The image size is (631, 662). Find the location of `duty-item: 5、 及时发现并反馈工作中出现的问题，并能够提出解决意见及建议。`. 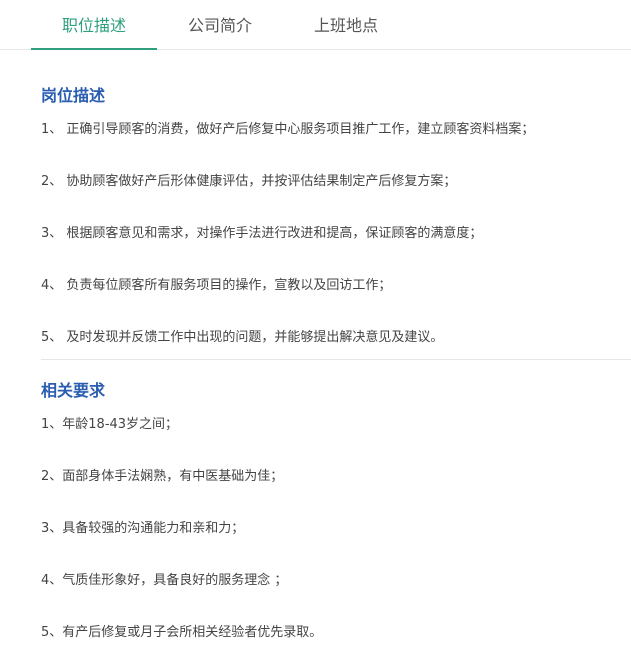

duty-item: 5、 及时发现并反馈工作中出现的问题，并能够提出解决意见及建议。 is located at coordinates (242, 337).